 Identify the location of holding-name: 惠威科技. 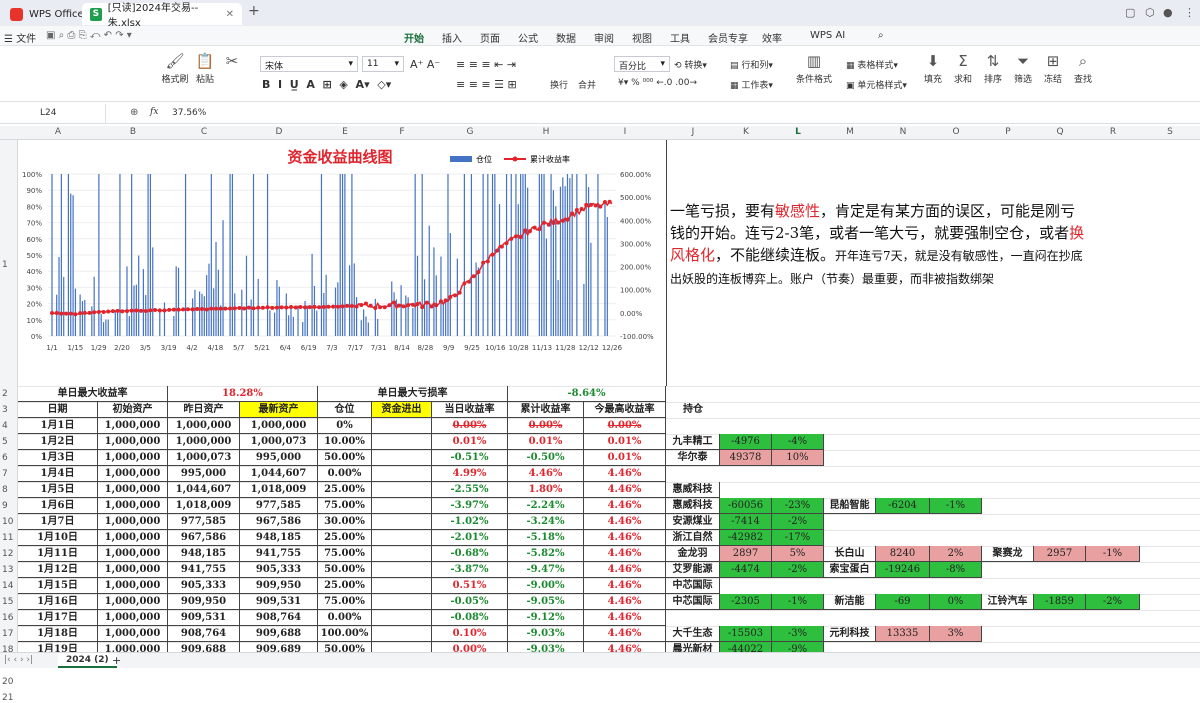
(693, 490).